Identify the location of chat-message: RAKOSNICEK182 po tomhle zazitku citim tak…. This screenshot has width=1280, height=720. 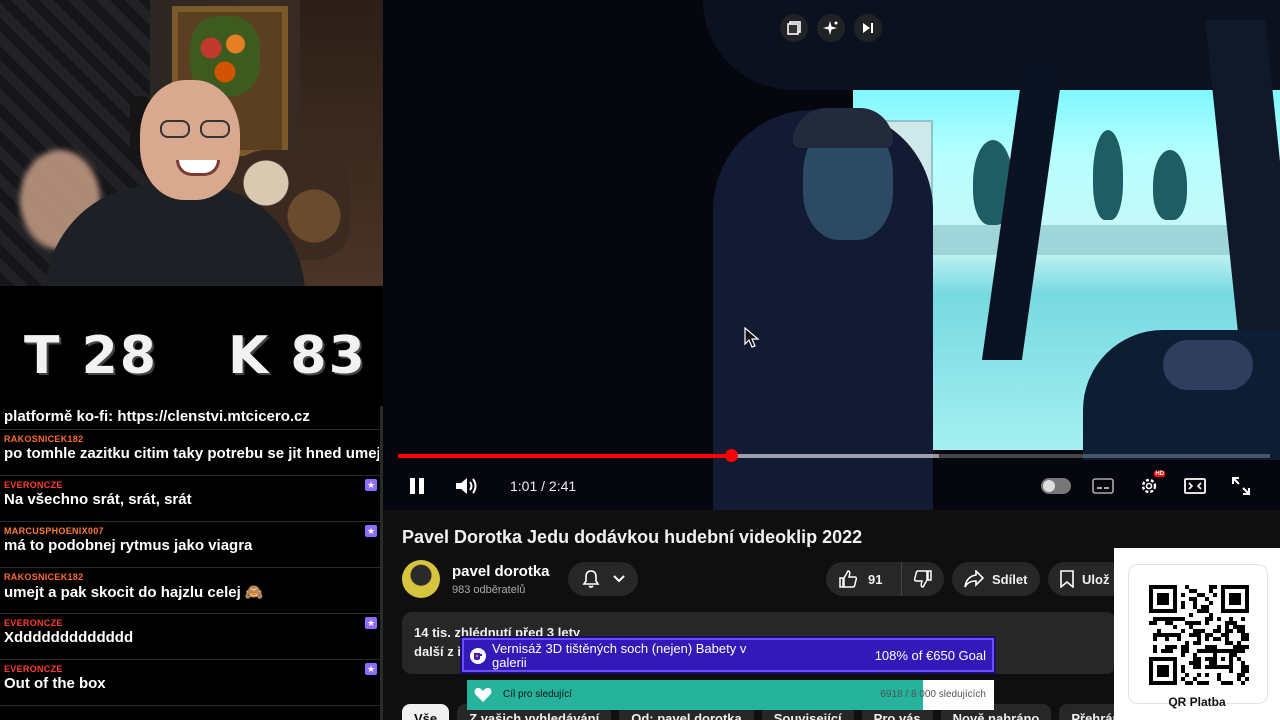
(191, 453).